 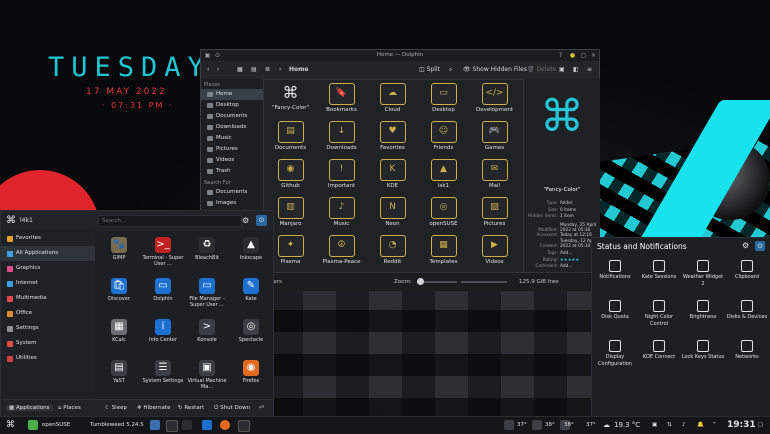 What do you see at coordinates (541, 70) in the screenshot?
I see `delete-button: 🗑 Delete` at bounding box center [541, 70].